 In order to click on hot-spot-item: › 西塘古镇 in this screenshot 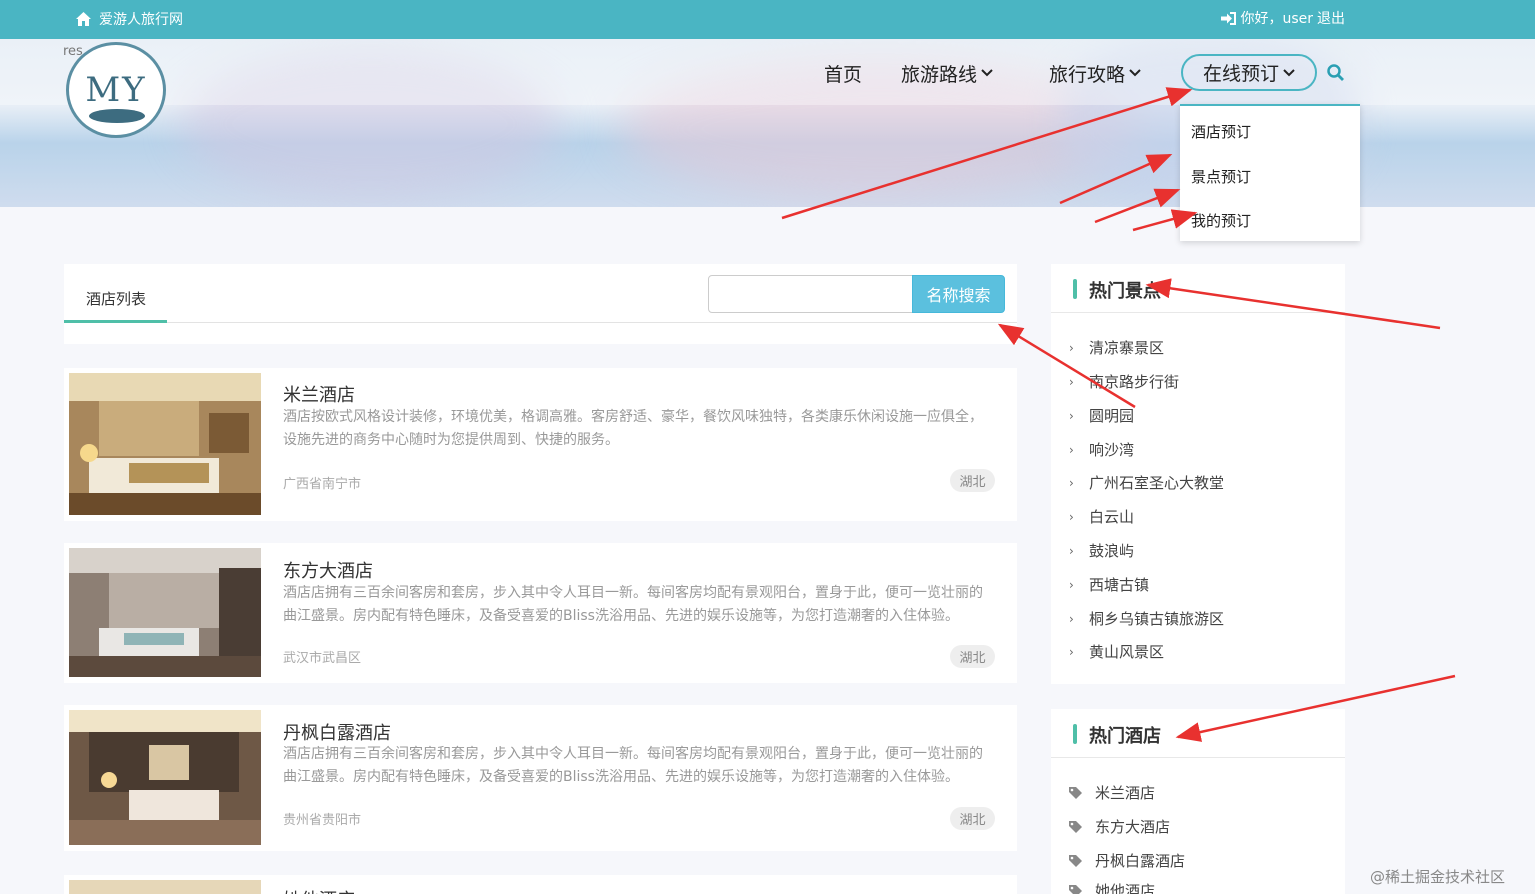, I will do `click(1109, 584)`.